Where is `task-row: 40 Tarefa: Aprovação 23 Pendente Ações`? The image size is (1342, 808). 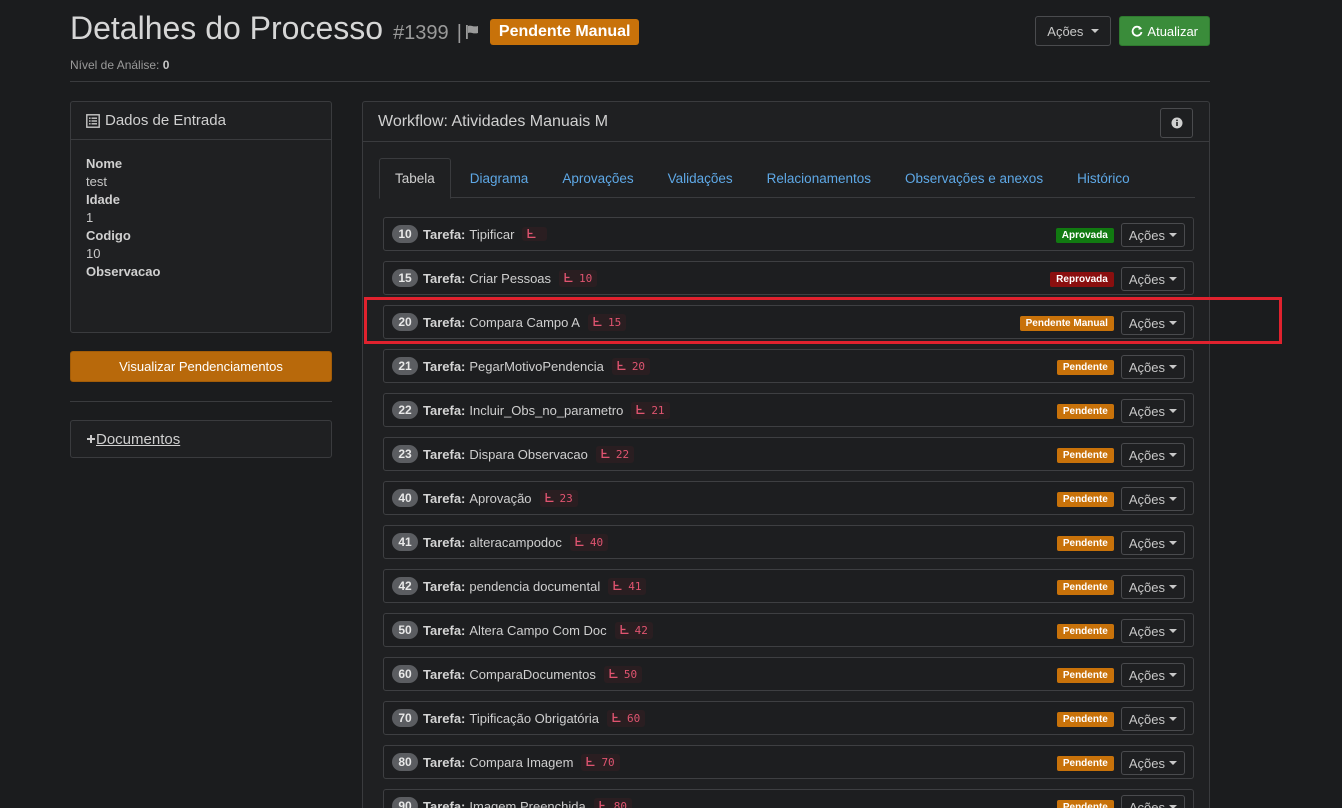 task-row: 40 Tarefa: Aprovação 23 Pendente Ações is located at coordinates (788, 498).